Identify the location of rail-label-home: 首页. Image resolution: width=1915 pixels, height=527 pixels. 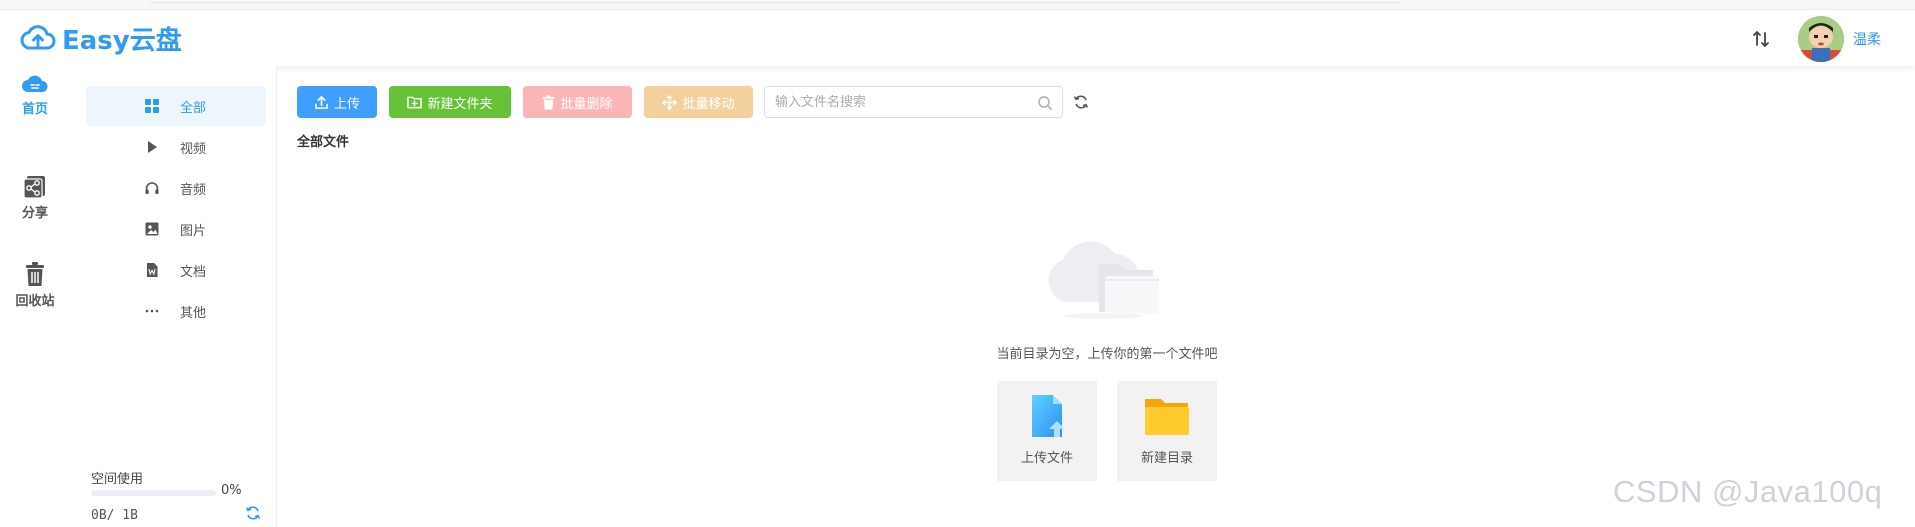
(34, 109).